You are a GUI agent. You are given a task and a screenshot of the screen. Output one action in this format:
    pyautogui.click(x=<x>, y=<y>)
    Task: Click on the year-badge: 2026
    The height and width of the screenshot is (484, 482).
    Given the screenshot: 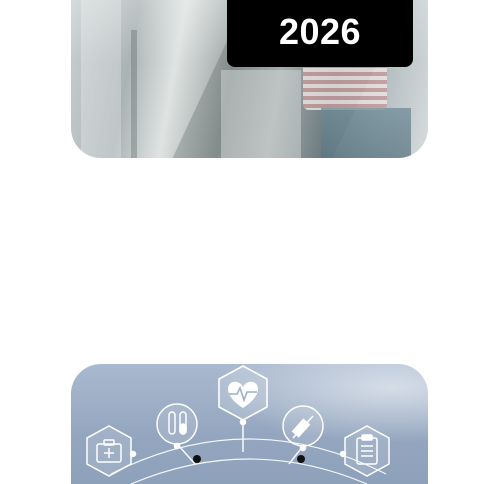 What is the action you would take?
    pyautogui.click(x=320, y=33)
    